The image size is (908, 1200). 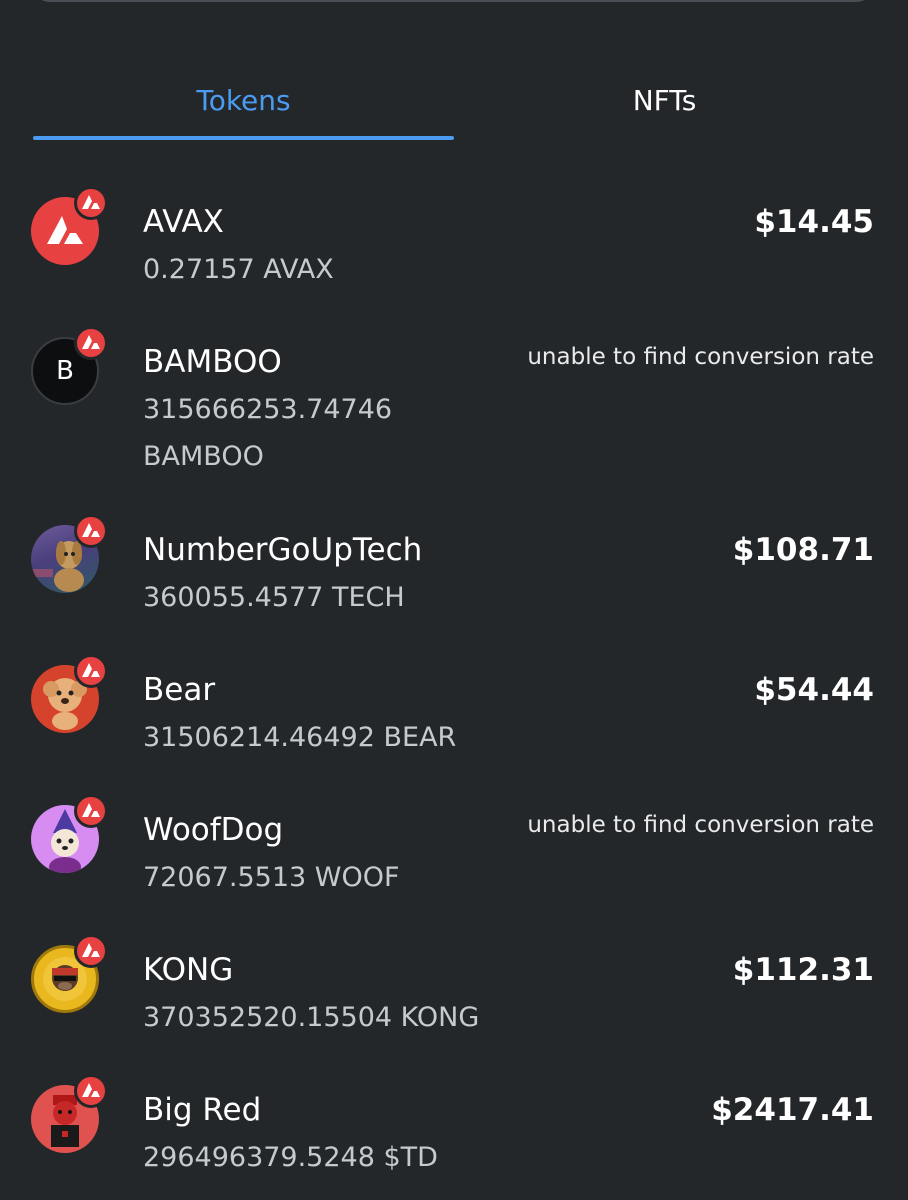 I want to click on tab-nfts: NFTs, so click(x=664, y=100).